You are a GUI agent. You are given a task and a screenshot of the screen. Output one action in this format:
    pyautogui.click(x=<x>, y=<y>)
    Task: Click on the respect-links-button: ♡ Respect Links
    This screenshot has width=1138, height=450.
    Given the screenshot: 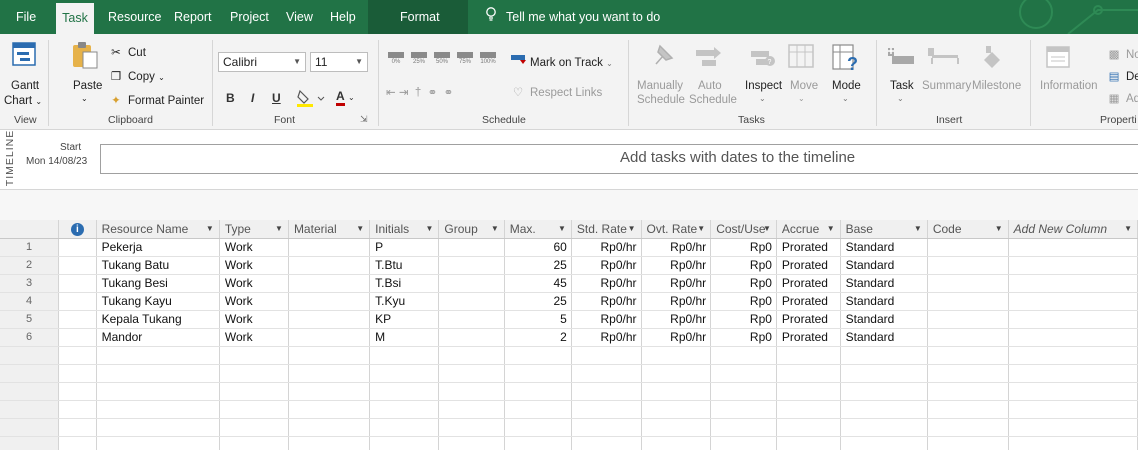 What is the action you would take?
    pyautogui.click(x=556, y=93)
    